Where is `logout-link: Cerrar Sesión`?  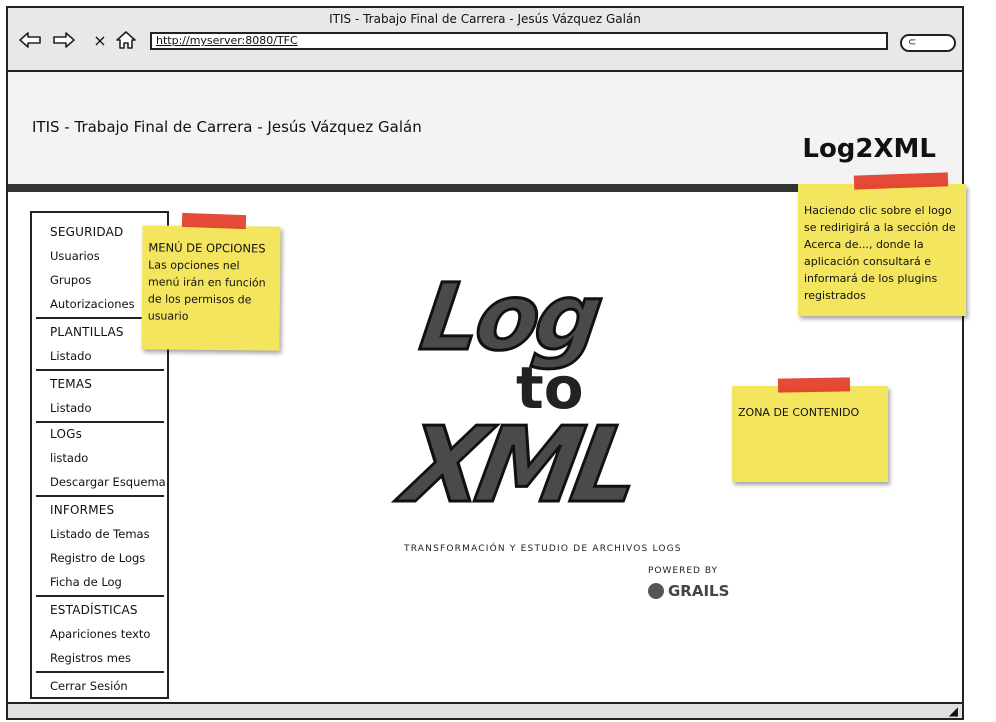 logout-link: Cerrar Sesión is located at coordinates (89, 686).